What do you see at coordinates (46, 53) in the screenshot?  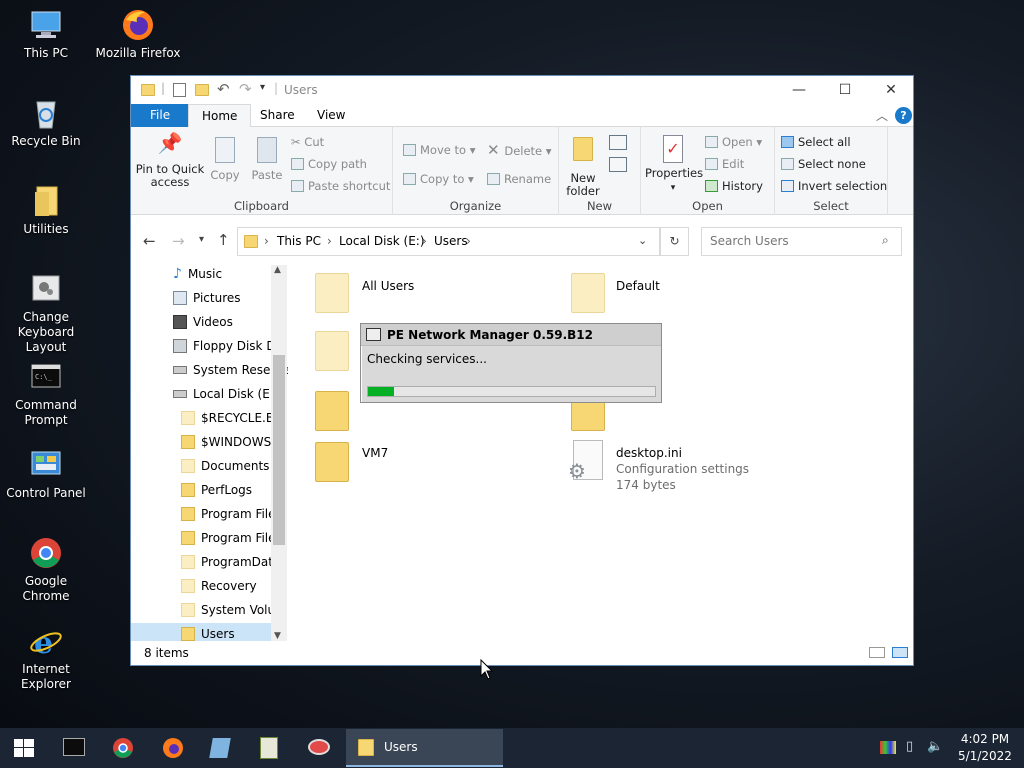 I see `desktop-icon-label: This PC` at bounding box center [46, 53].